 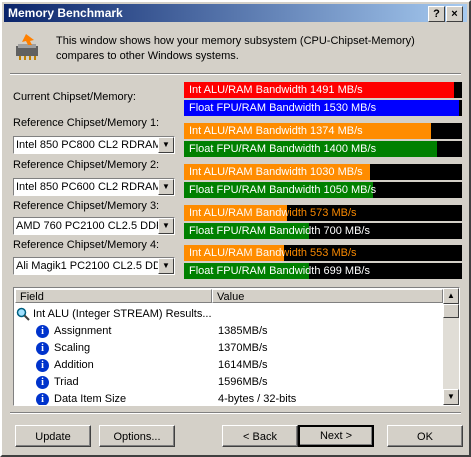 I want to click on current-alu-bar: Int ALU/RAM Bandwidth 1491 MB/s, so click(x=323, y=90).